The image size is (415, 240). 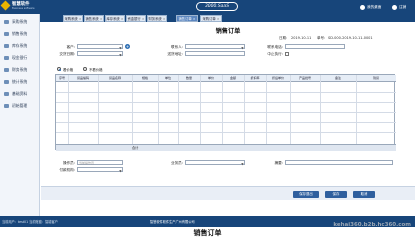 I want to click on col-header: 产品批号, so click(x=304, y=78).